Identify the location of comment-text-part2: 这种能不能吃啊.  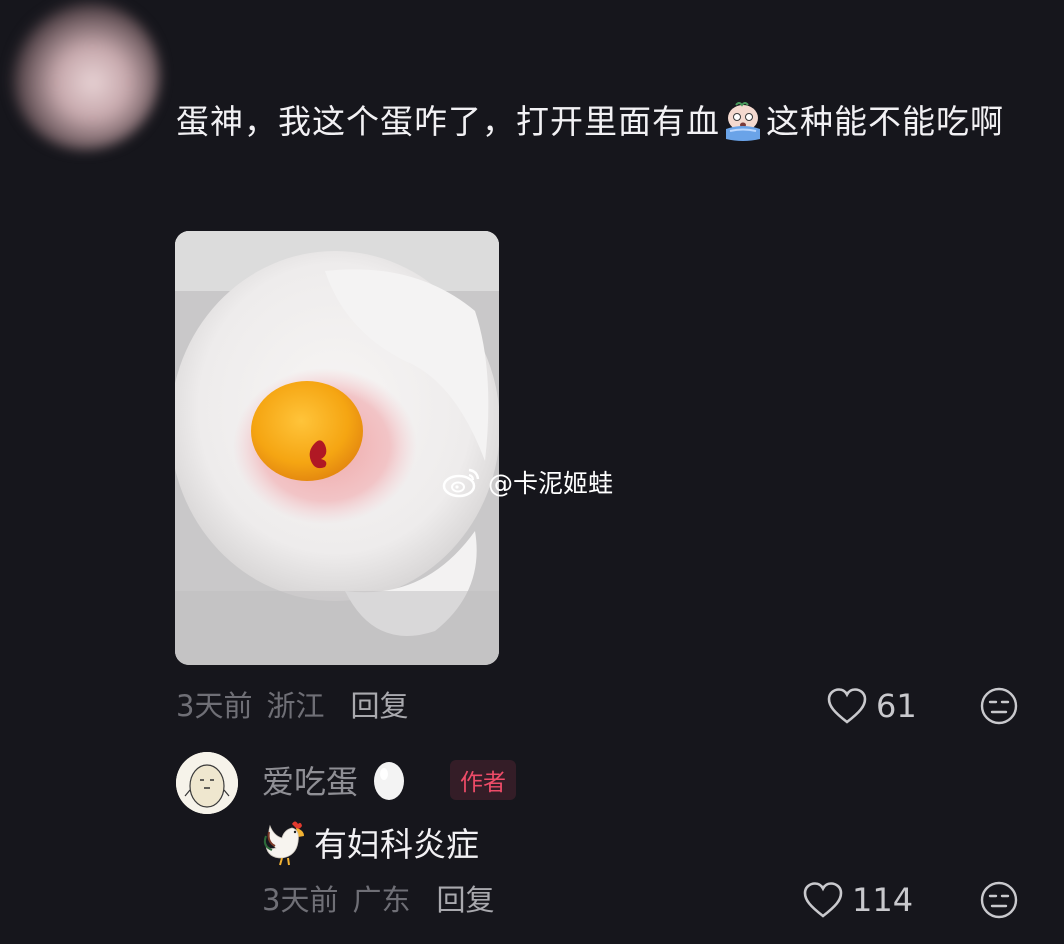
(885, 121).